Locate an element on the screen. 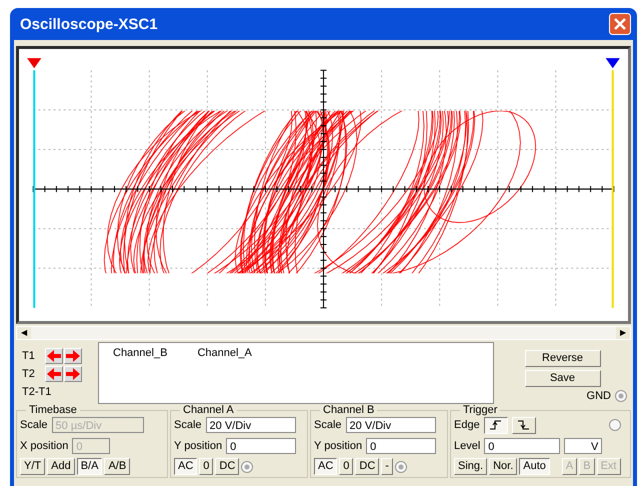 The height and width of the screenshot is (486, 642). action-button: Reverse is located at coordinates (562, 358).